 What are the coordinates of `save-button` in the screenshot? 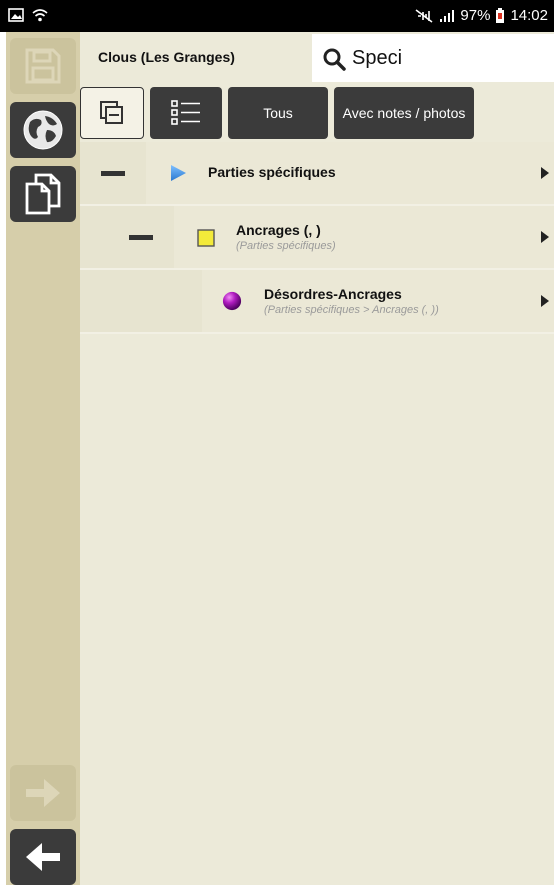 It's located at (43, 66).